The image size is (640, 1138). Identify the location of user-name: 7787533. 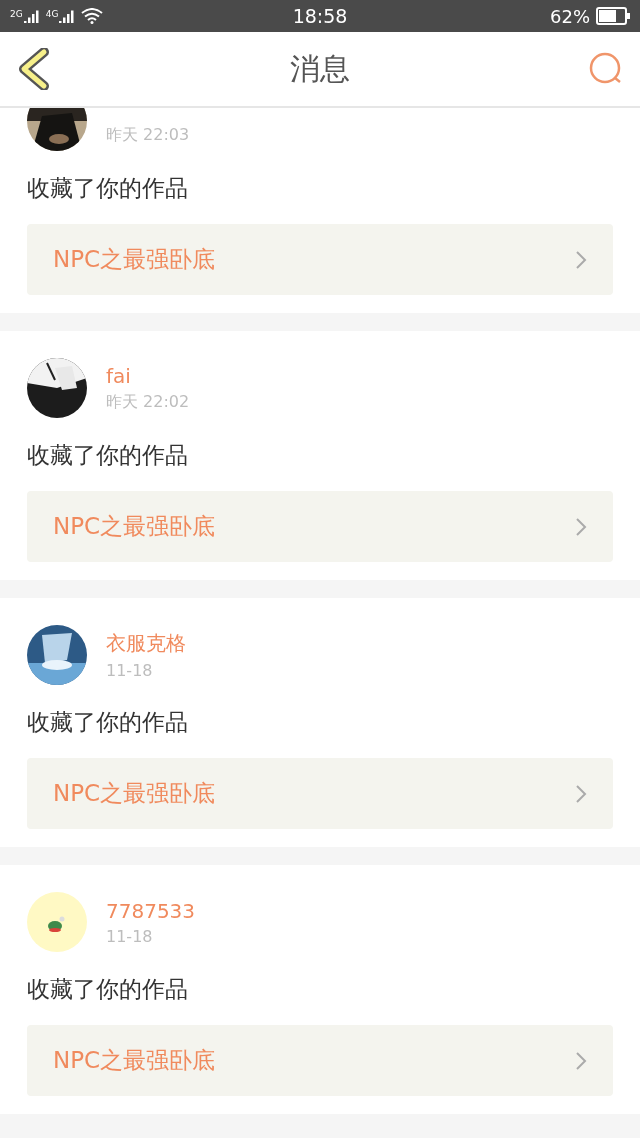
(151, 910).